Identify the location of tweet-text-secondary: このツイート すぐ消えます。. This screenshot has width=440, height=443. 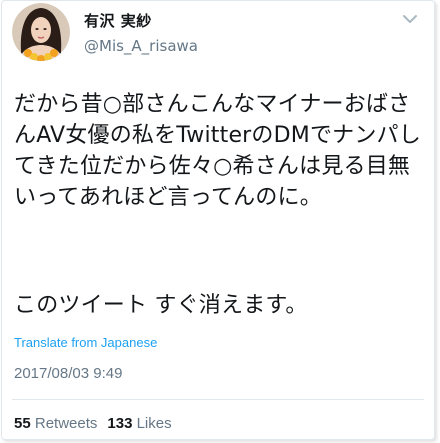
(161, 305).